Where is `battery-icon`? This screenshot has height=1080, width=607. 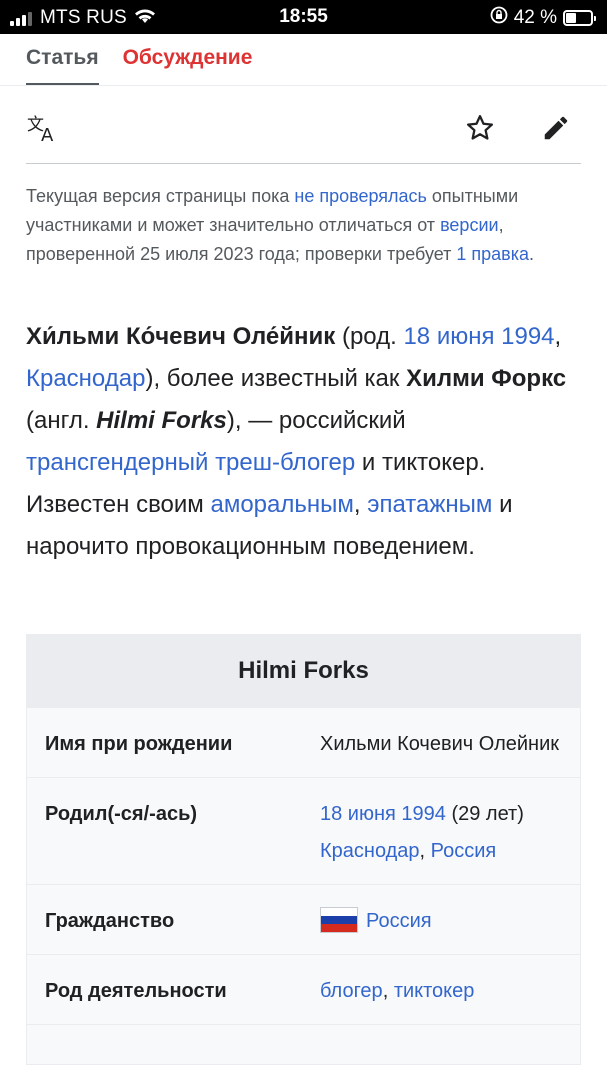 battery-icon is located at coordinates (579, 17).